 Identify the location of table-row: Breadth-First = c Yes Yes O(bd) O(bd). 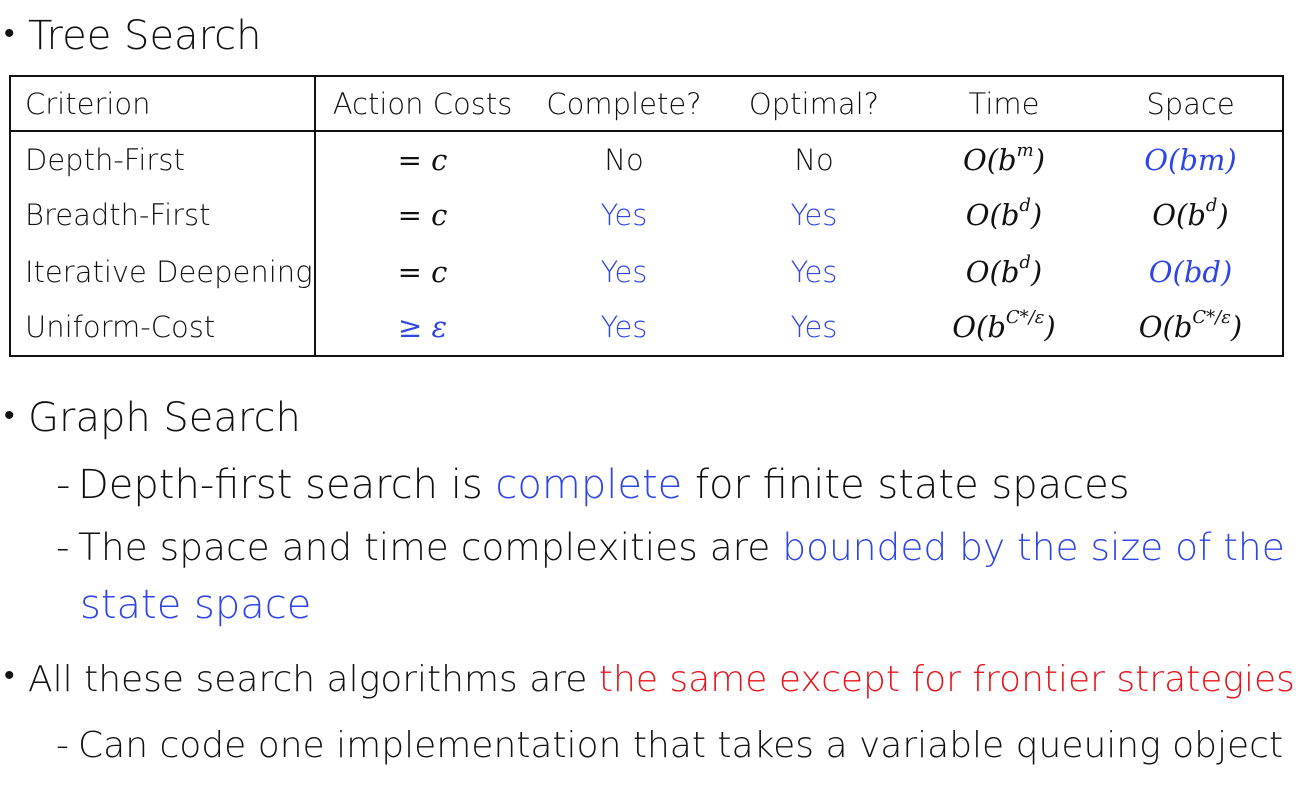
(646, 215).